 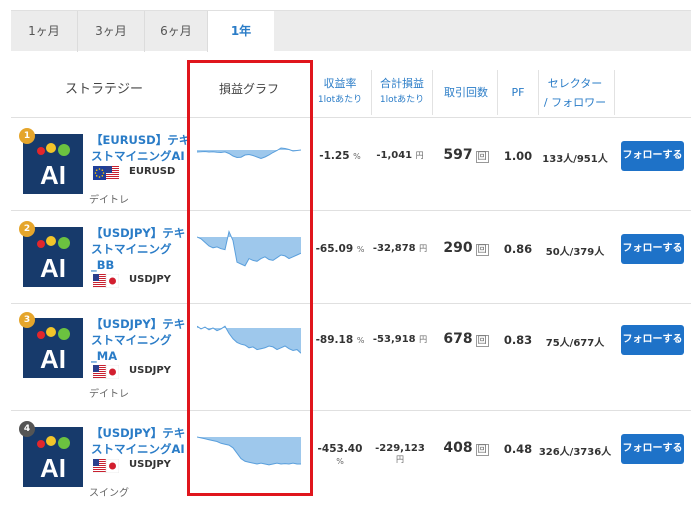 What do you see at coordinates (146, 441) in the screenshot?
I see `strategy-name-link: 【USDJPY】テキ ストマイニングAI` at bounding box center [146, 441].